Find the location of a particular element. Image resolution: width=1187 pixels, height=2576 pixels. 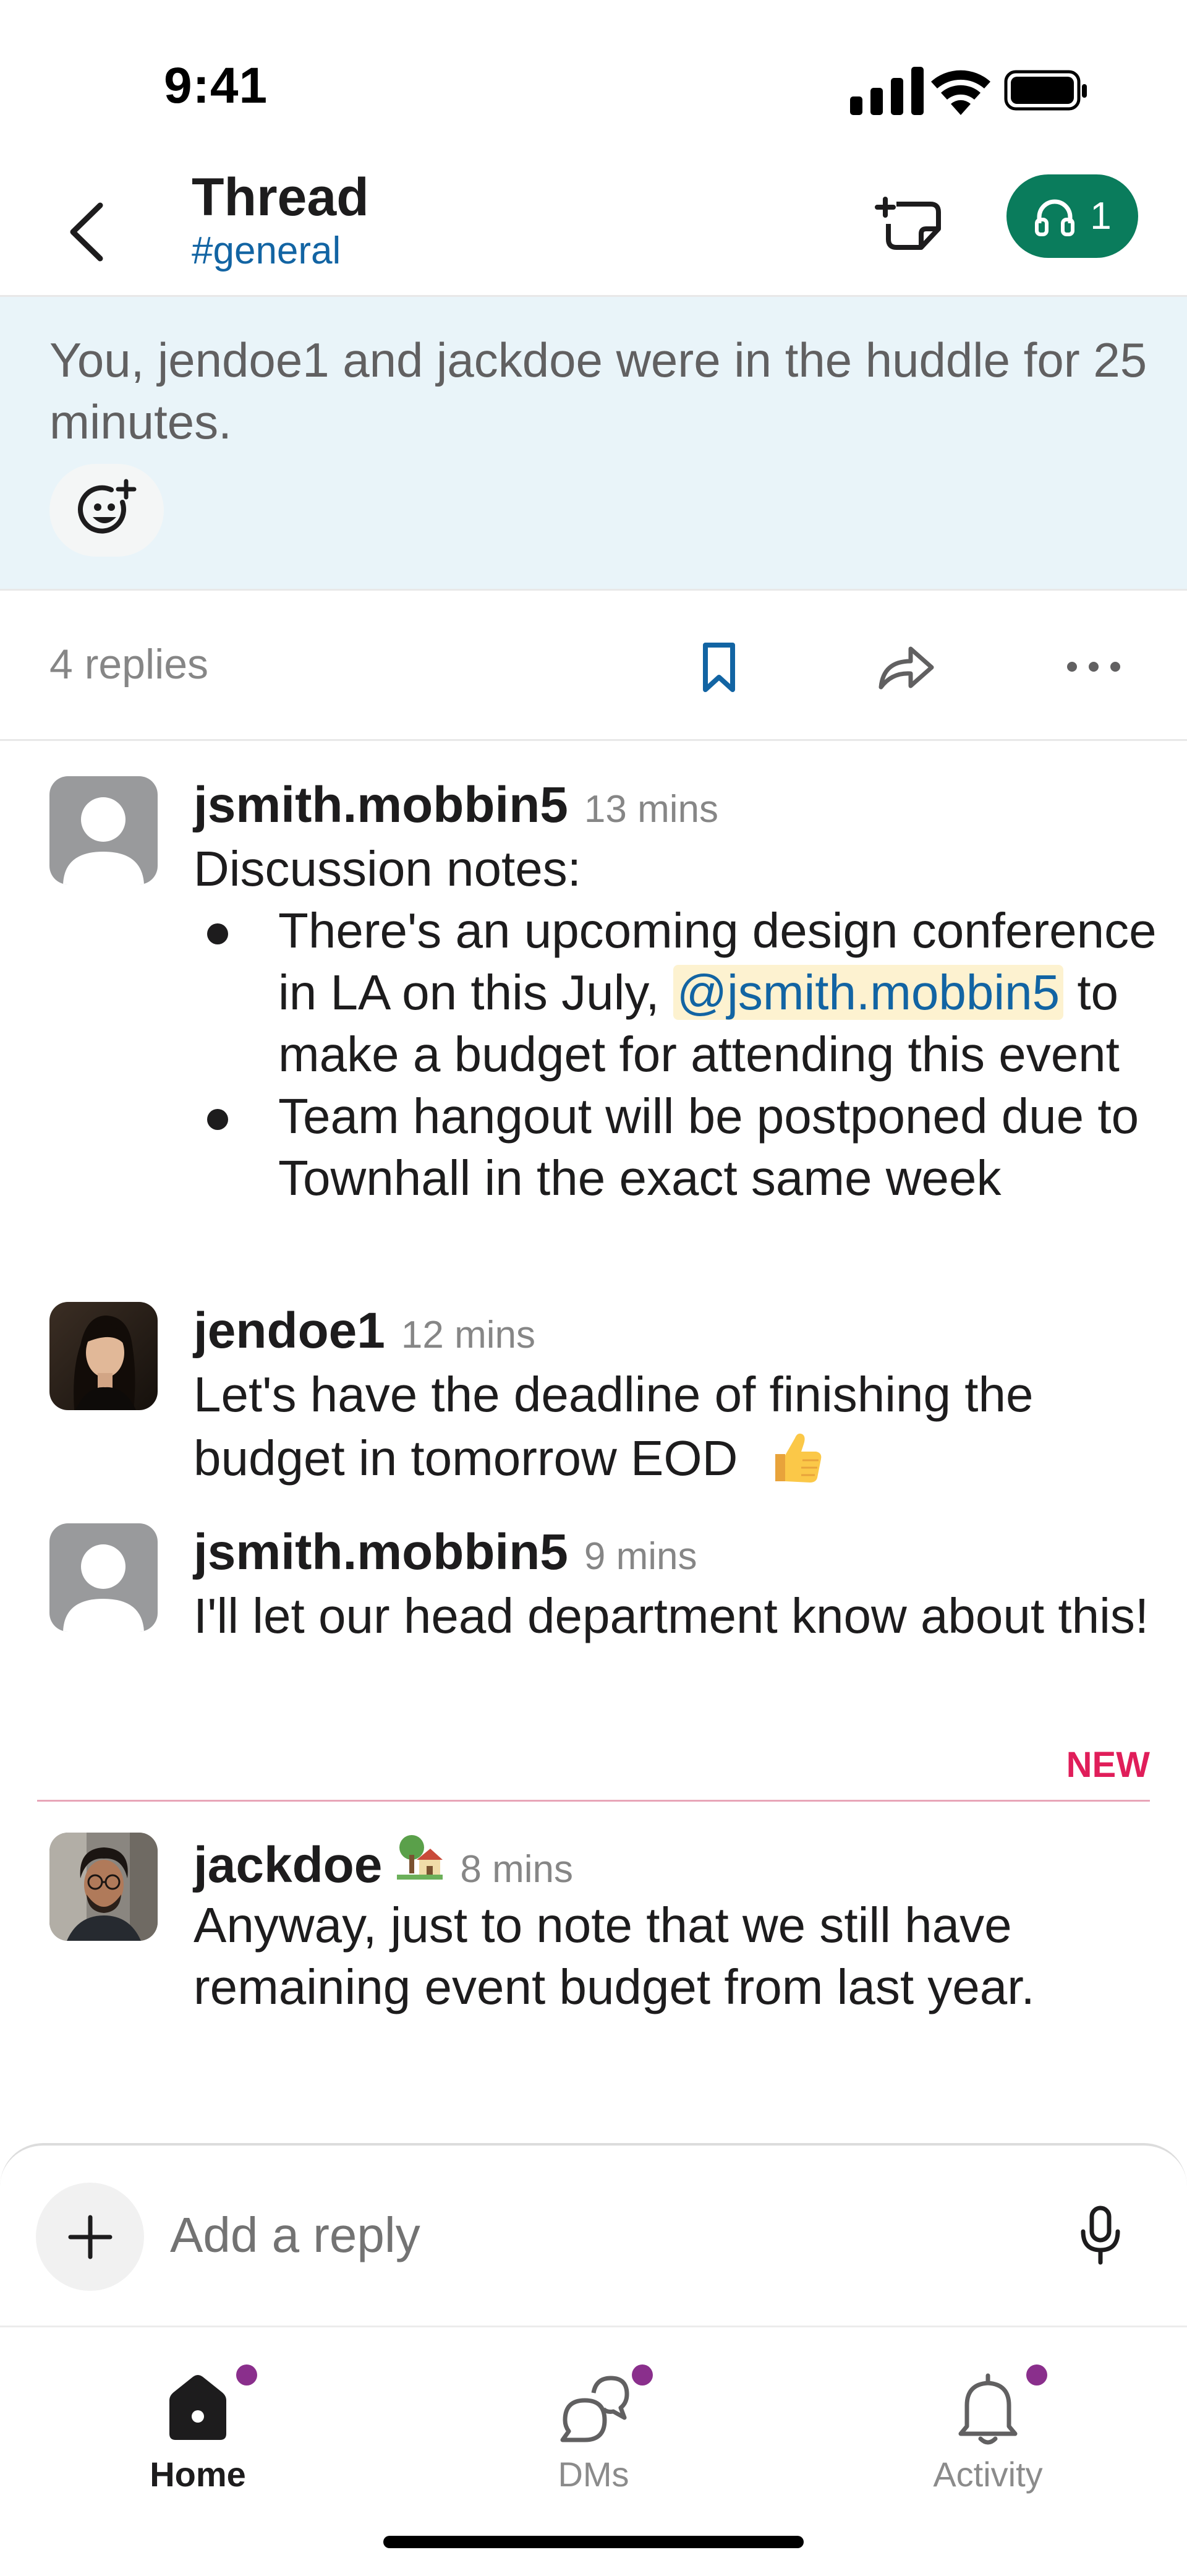

home-icon is located at coordinates (198, 2407).